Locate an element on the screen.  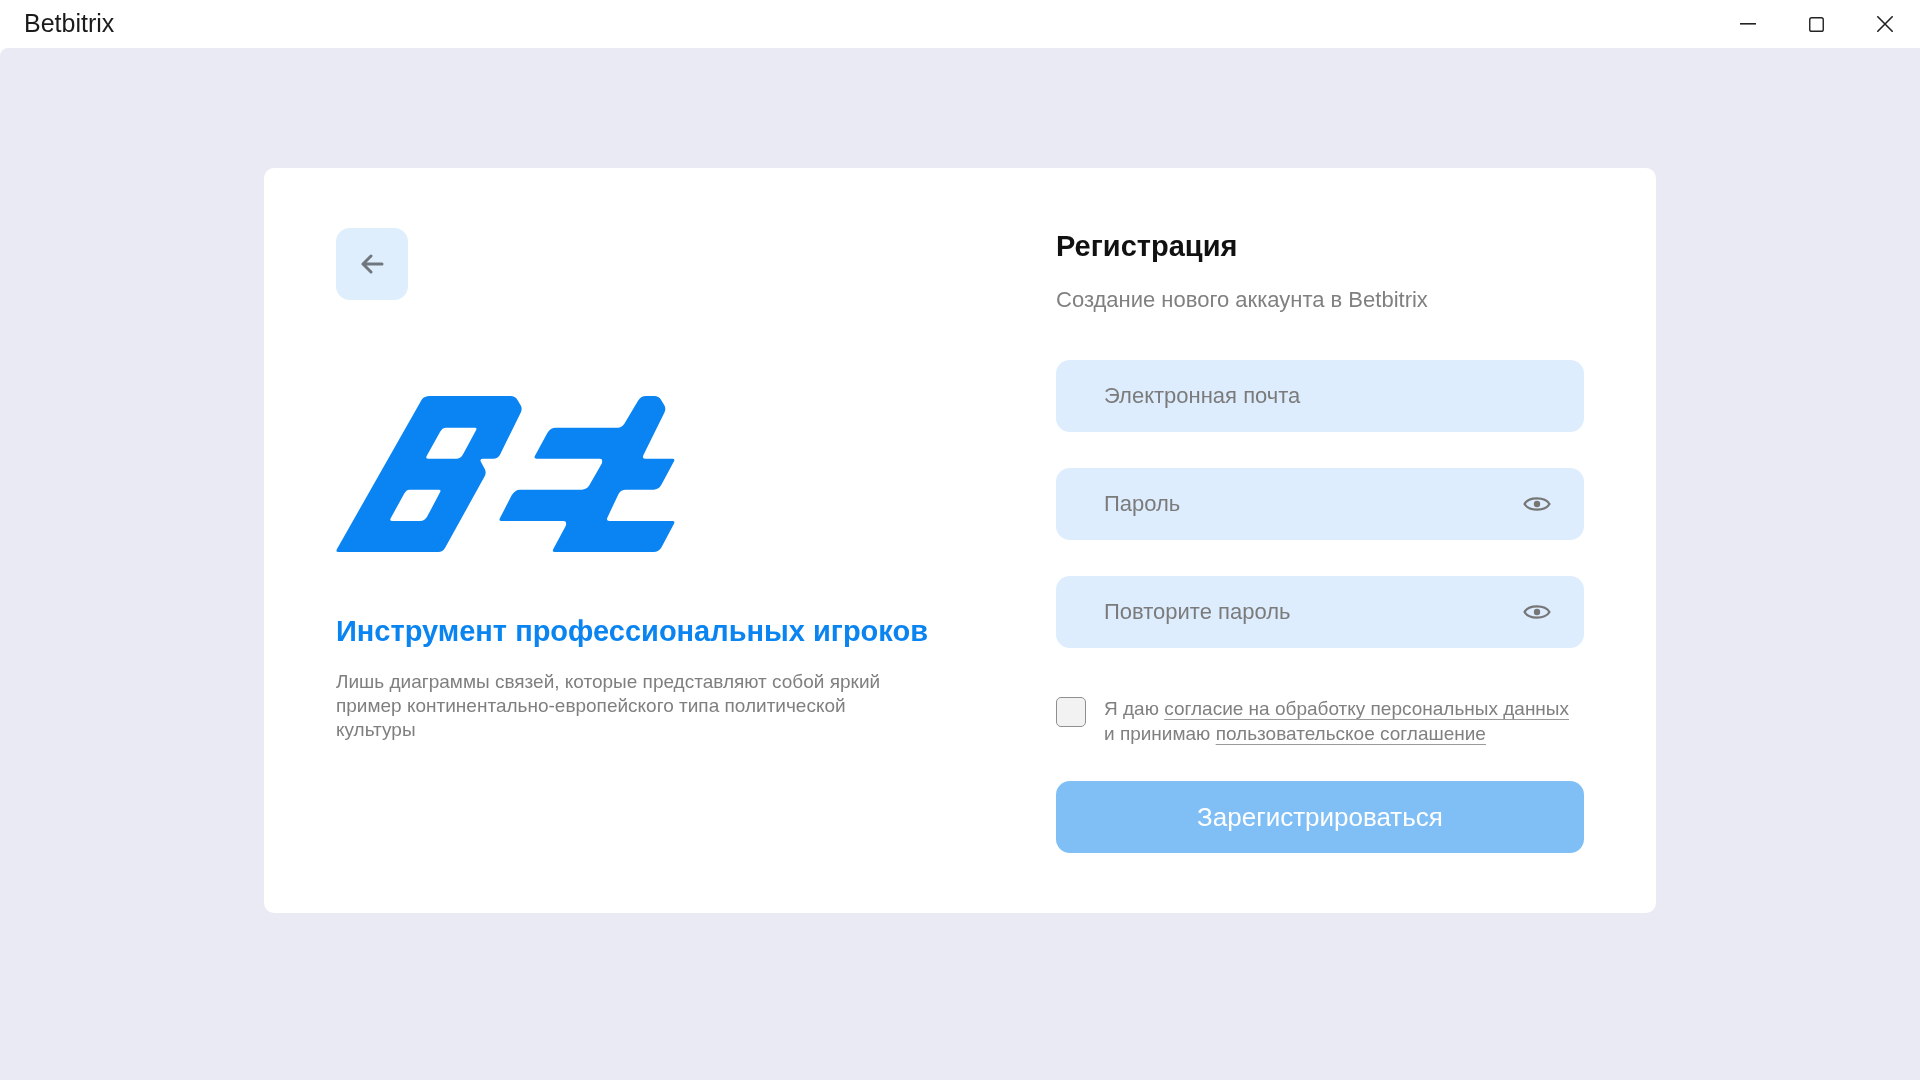
form-title: Регистрация is located at coordinates (1147, 246).